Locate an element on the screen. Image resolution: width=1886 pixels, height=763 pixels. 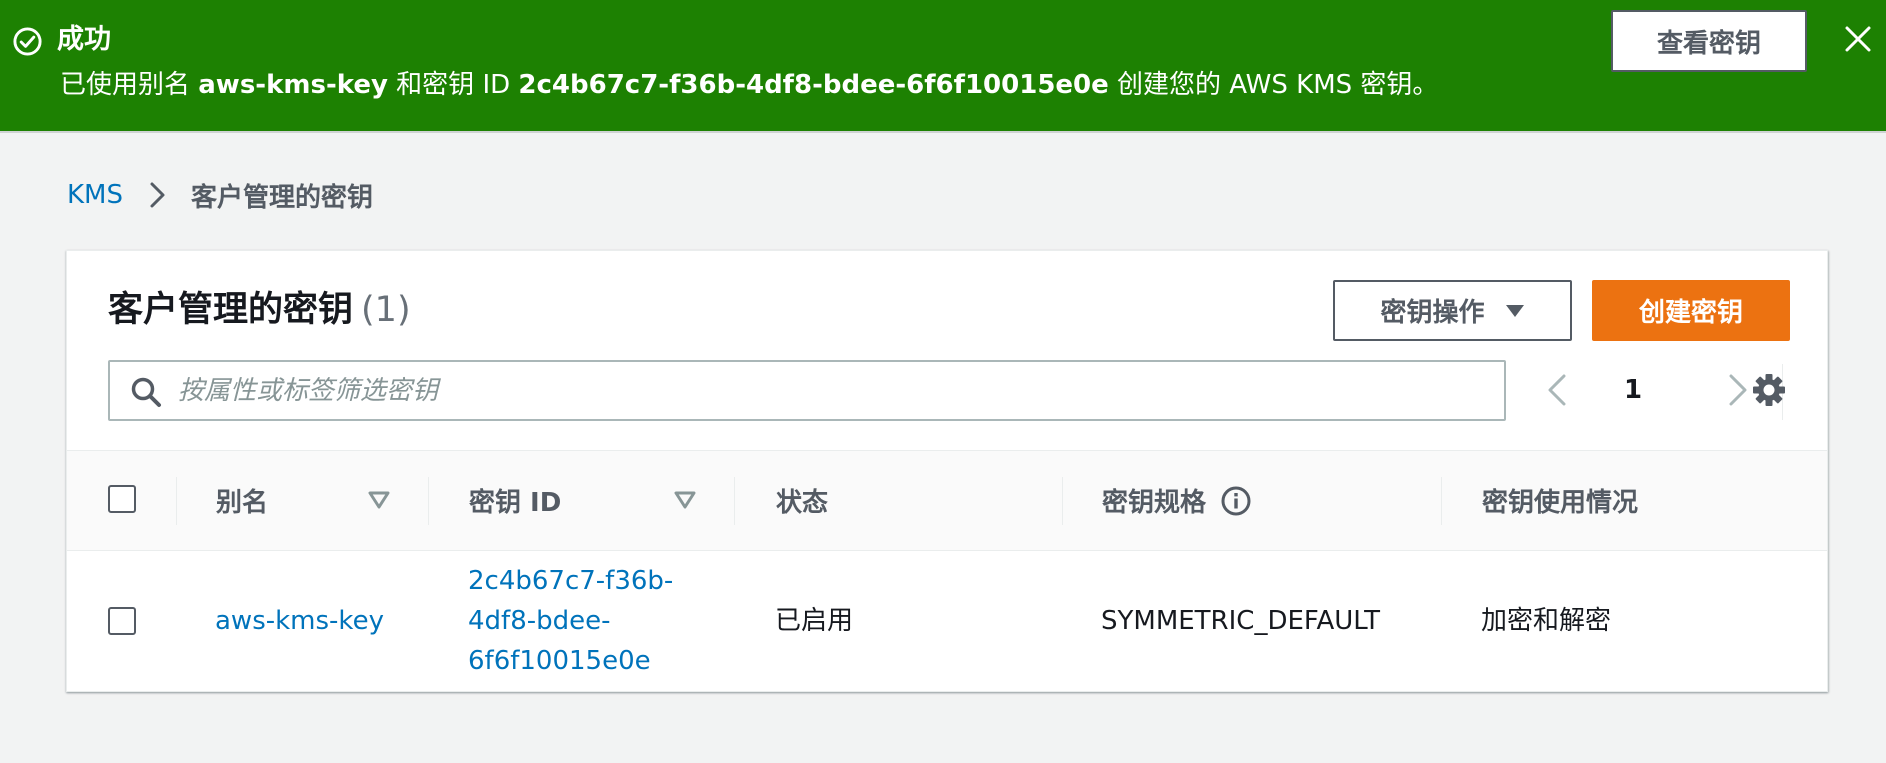
page-title: 客户管理的密钥 (1) is located at coordinates (259, 310).